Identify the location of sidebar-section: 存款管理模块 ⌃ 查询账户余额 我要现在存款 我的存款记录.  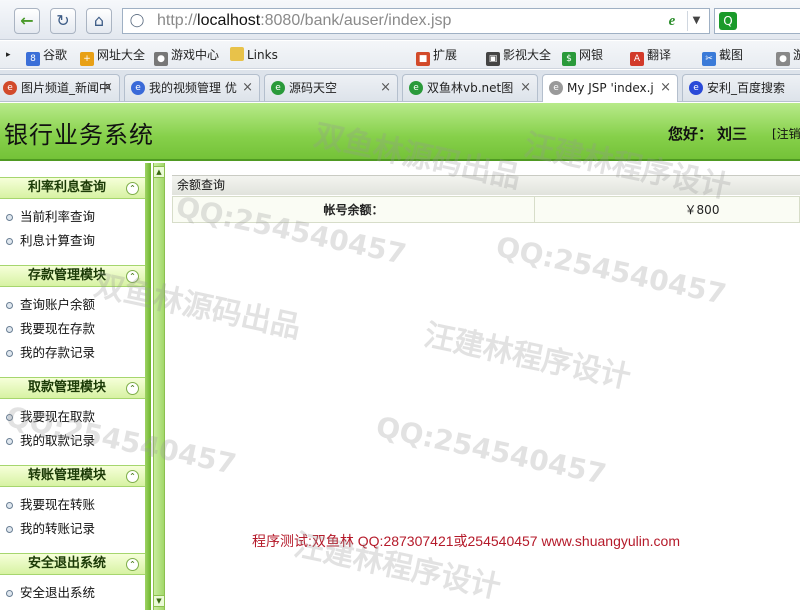
(72, 315).